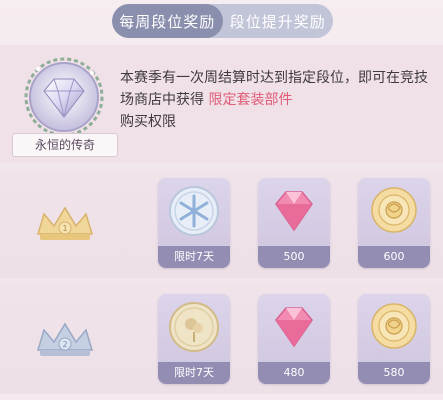  Describe the element at coordinates (250, 100) in the screenshot. I see `limited-suit-part-highlight: 限定套装部件` at that location.